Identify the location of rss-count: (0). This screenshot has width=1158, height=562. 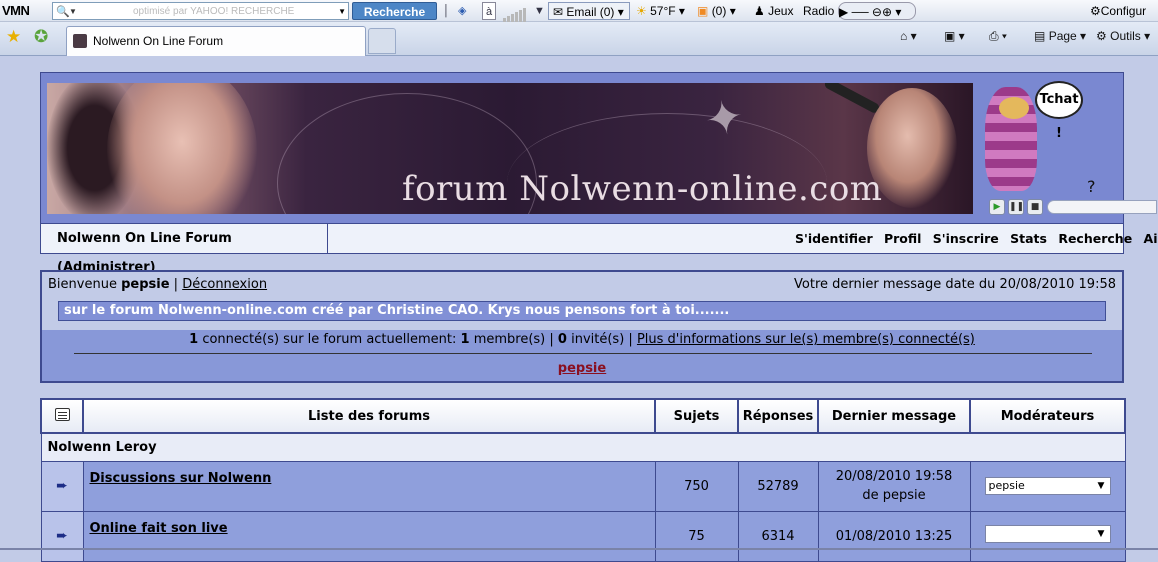
(719, 11).